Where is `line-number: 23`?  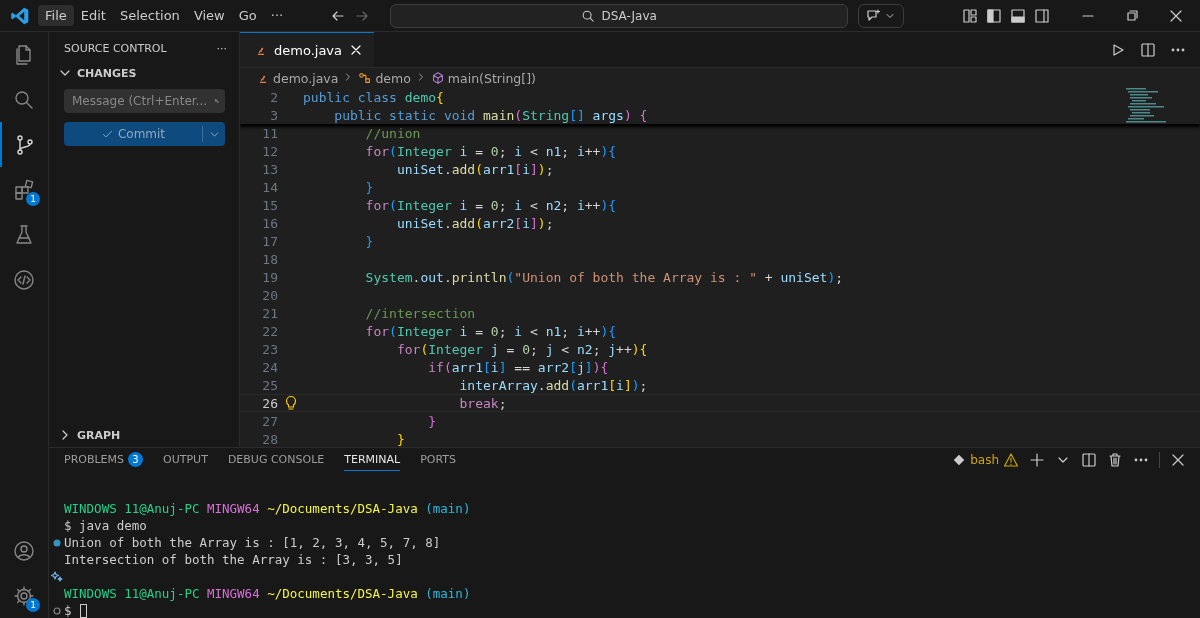 line-number: 23 is located at coordinates (269, 349).